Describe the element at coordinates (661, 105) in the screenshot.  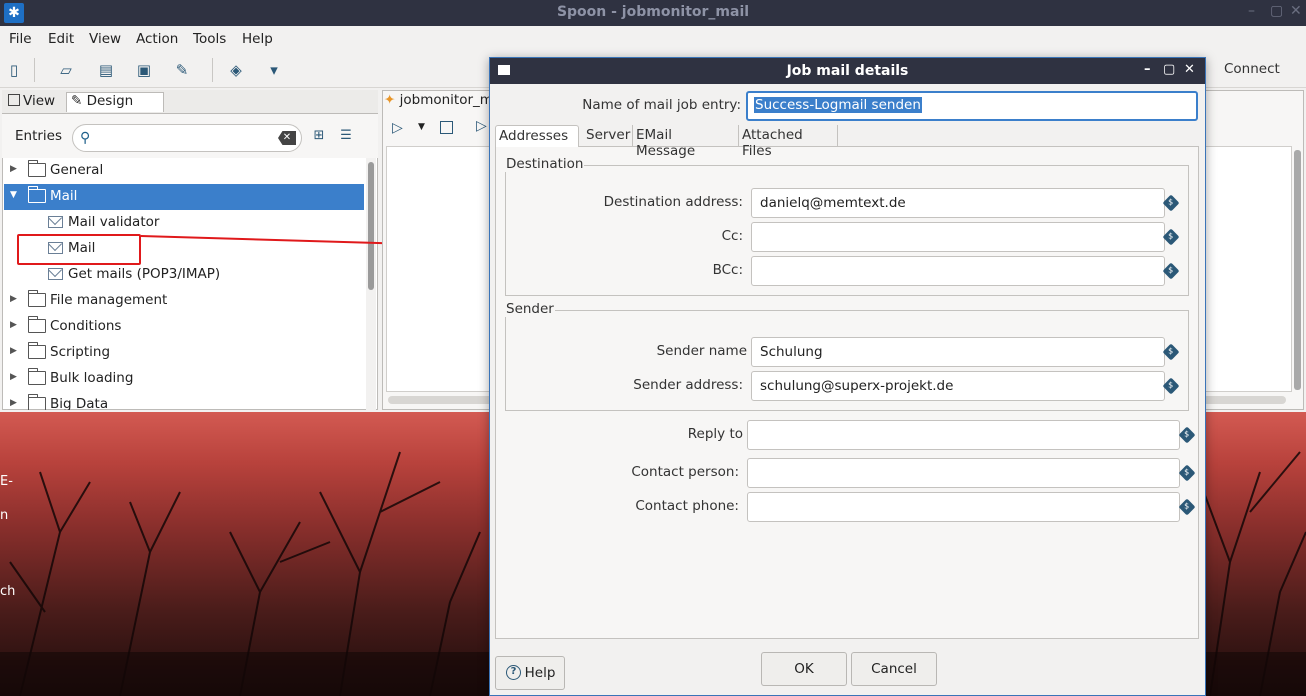
I see `entry-name-label: Name of mail job entry:` at that location.